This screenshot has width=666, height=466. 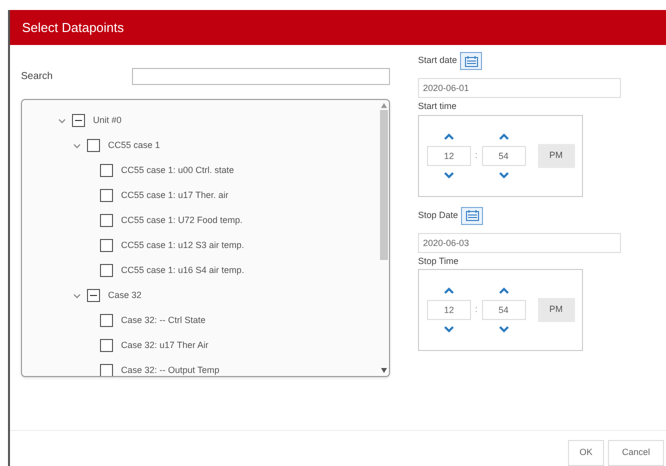 What do you see at coordinates (134, 145) in the screenshot?
I see `tree-item-label: CC55 case 1` at bounding box center [134, 145].